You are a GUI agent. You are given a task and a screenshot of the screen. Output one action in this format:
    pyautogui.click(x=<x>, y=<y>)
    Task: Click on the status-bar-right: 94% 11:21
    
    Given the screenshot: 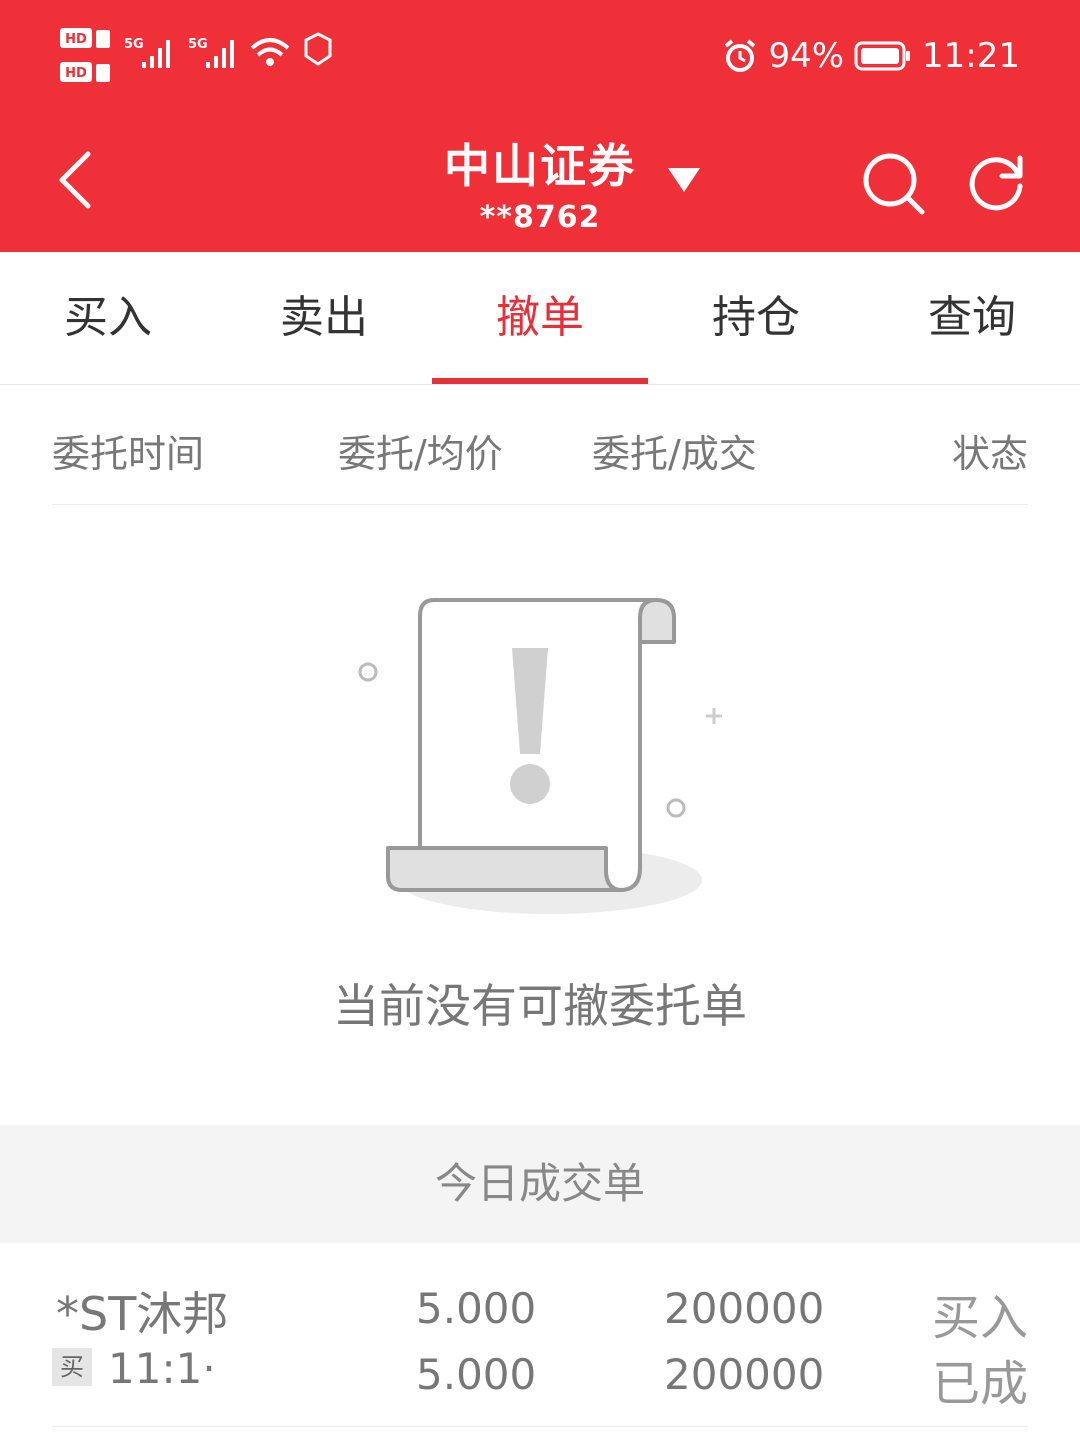 What is the action you would take?
    pyautogui.click(x=871, y=56)
    